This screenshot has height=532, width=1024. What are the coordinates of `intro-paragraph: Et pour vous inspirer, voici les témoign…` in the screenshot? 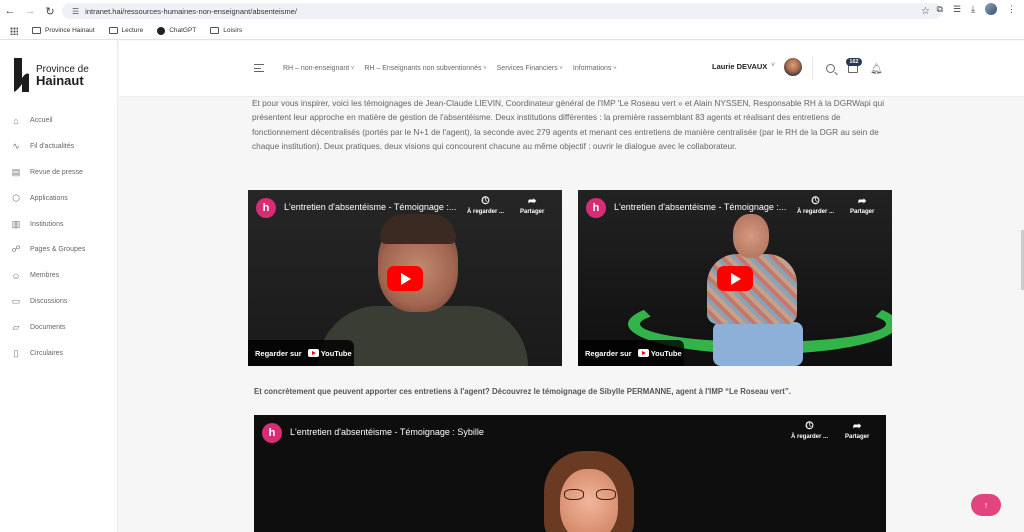 It's located at (568, 125).